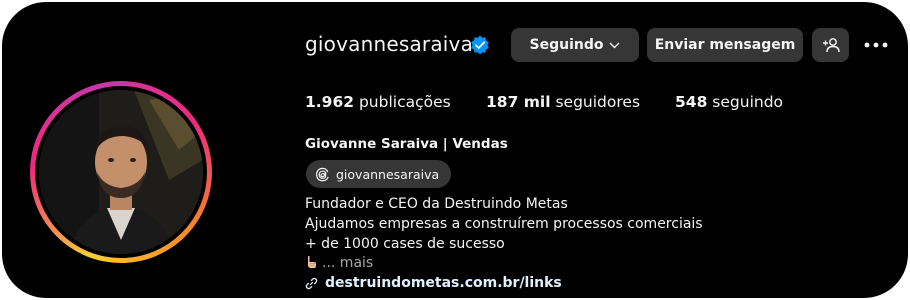  What do you see at coordinates (563, 102) in the screenshot?
I see `followers-link: 187 mil seguidores` at bounding box center [563, 102].